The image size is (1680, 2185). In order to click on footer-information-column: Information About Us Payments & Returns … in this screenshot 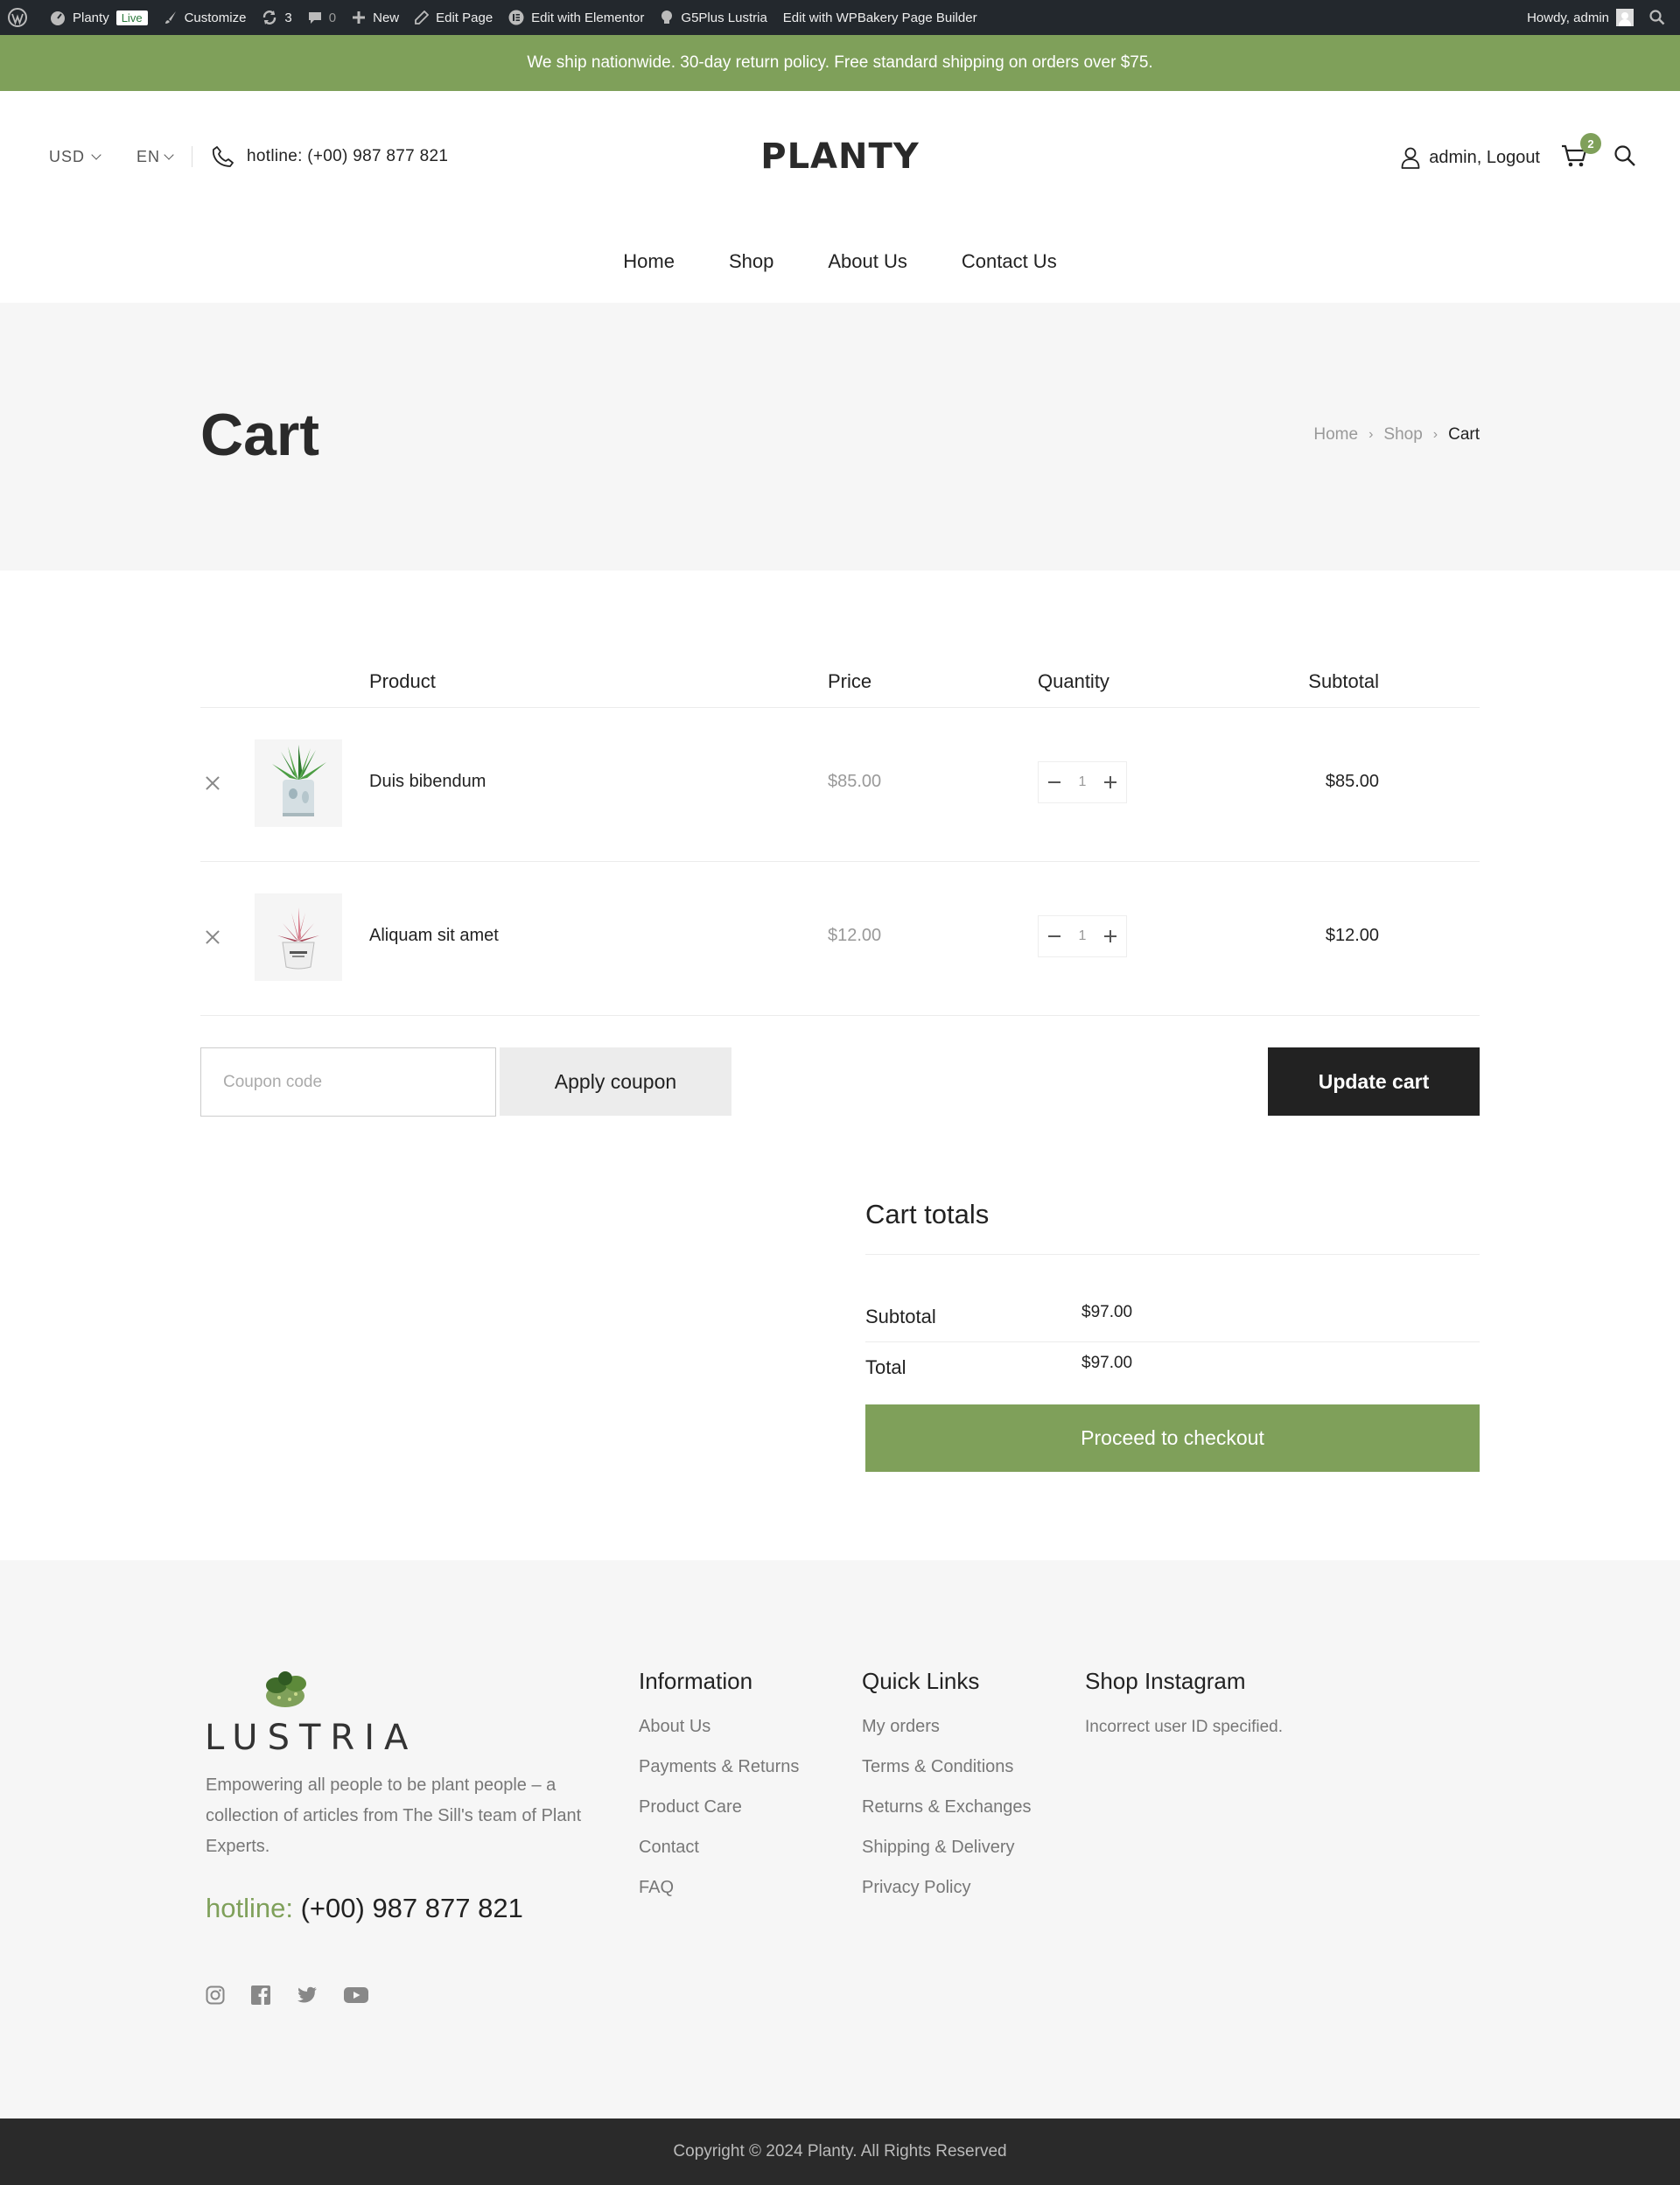, I will do `click(719, 1794)`.